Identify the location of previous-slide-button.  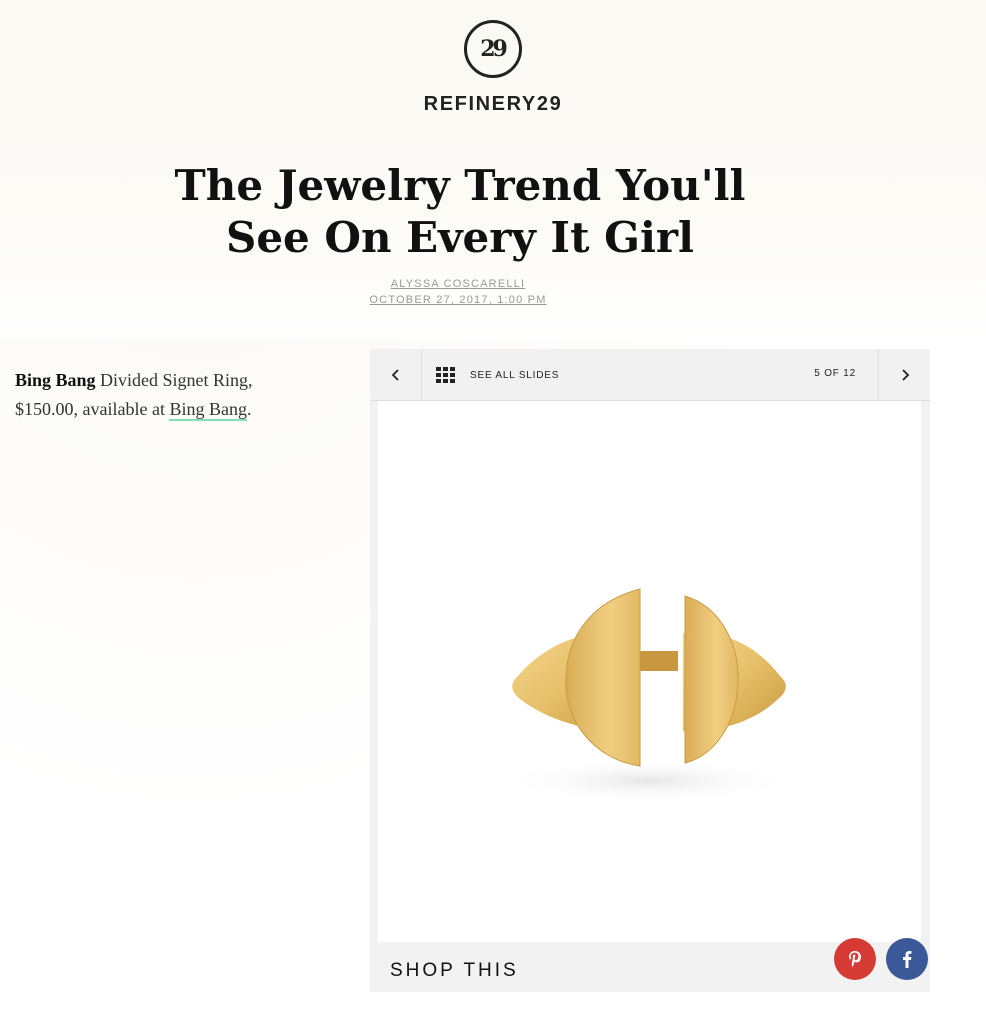
(396, 375).